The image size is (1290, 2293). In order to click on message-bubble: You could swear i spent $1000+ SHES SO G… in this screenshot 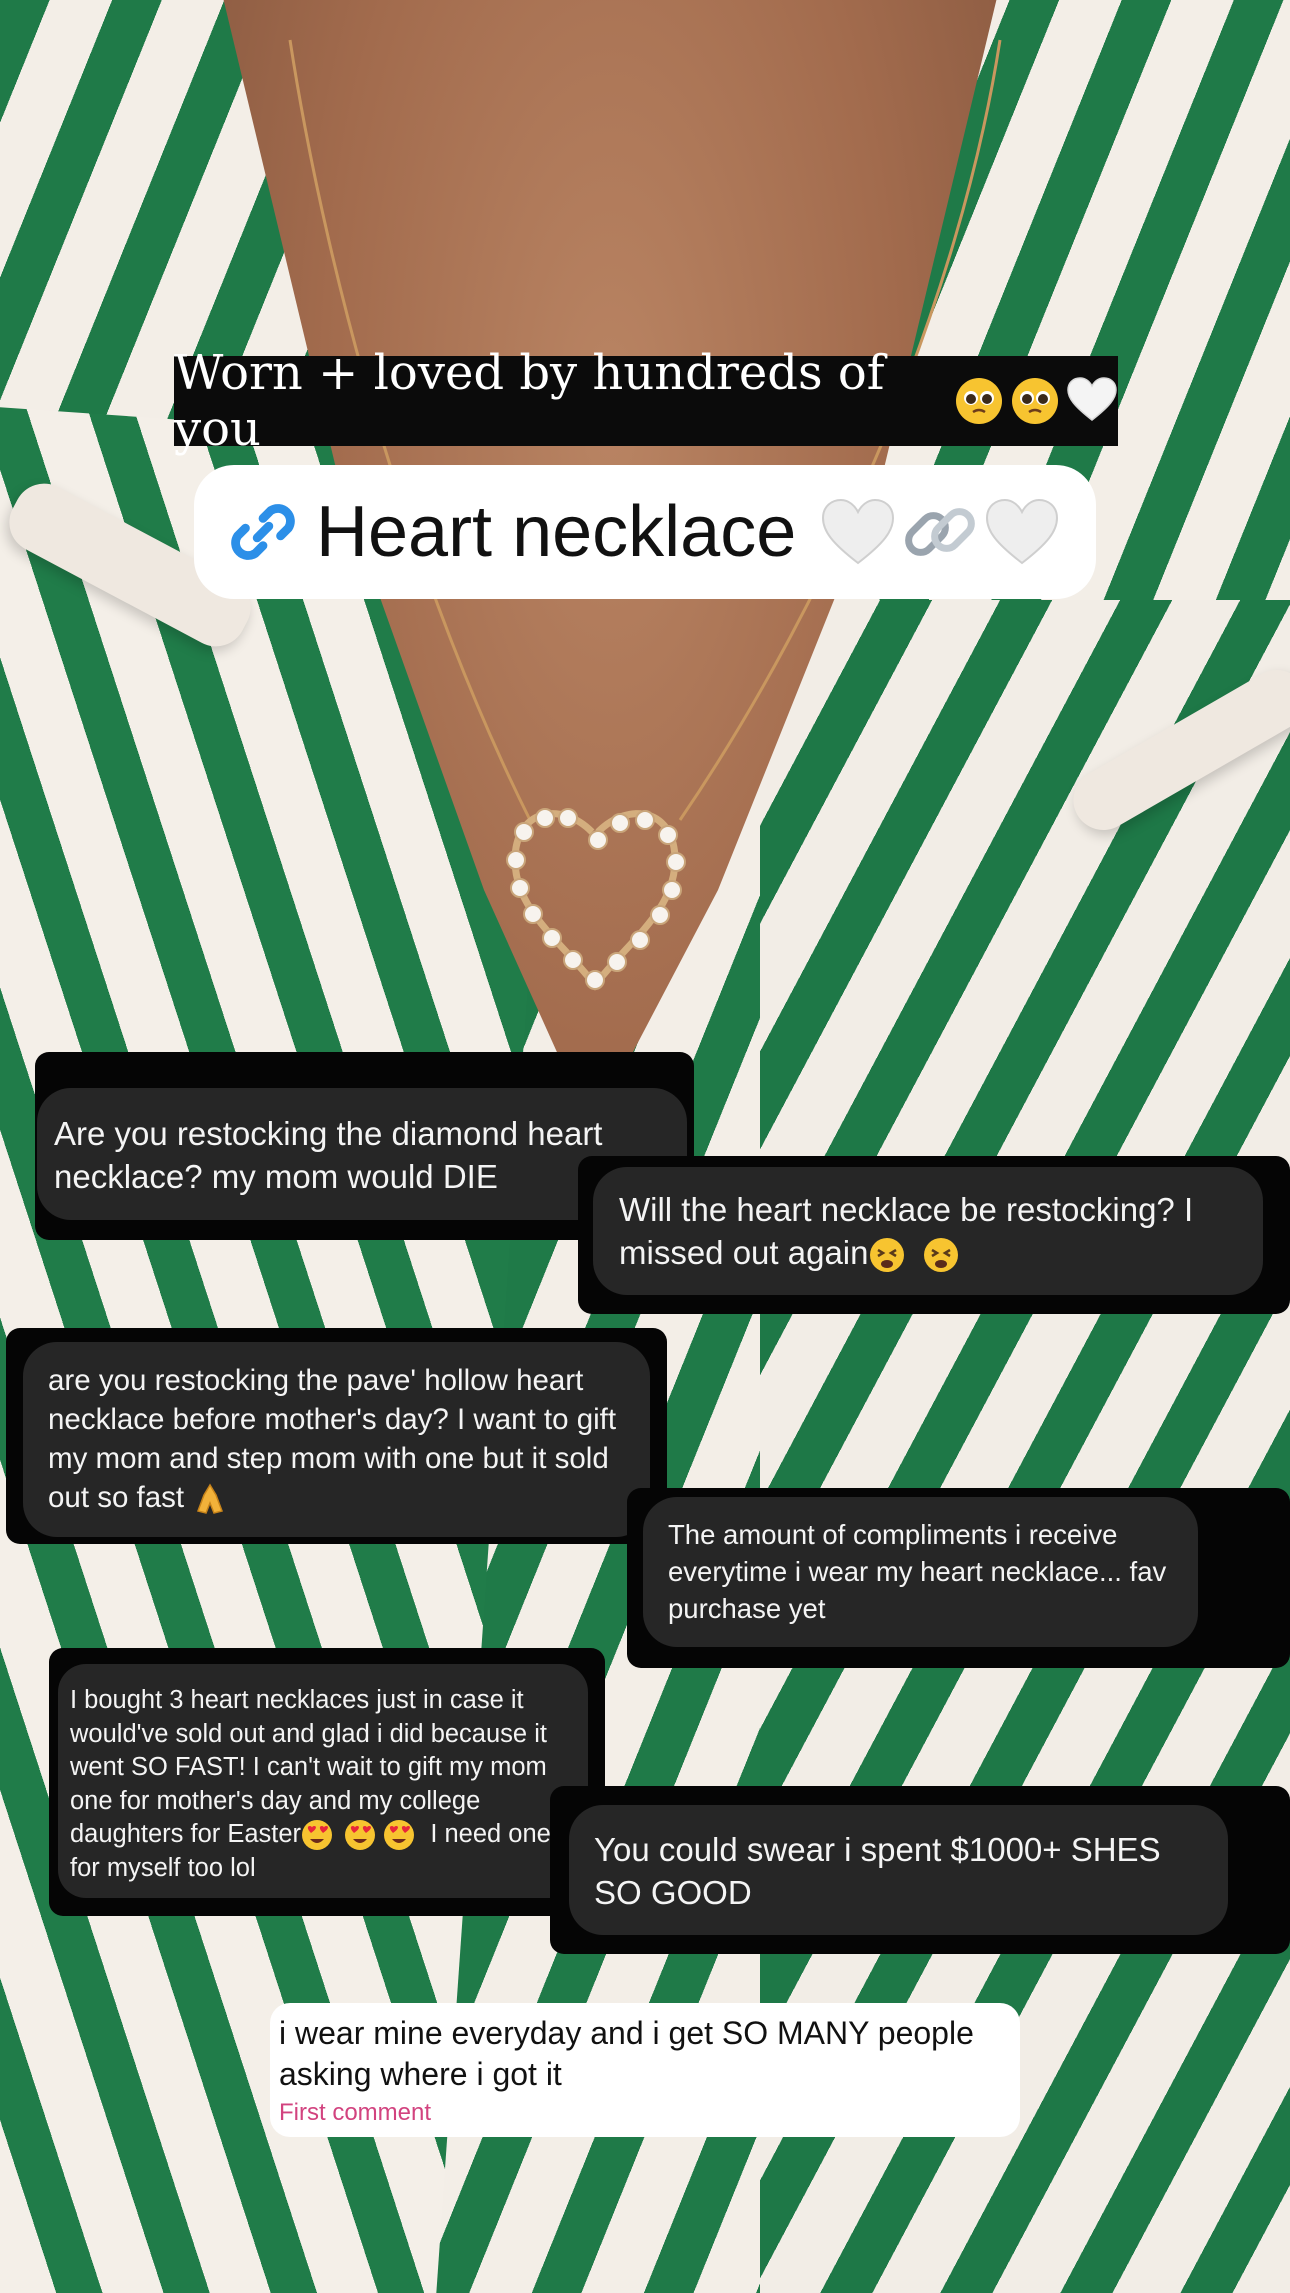, I will do `click(898, 1870)`.